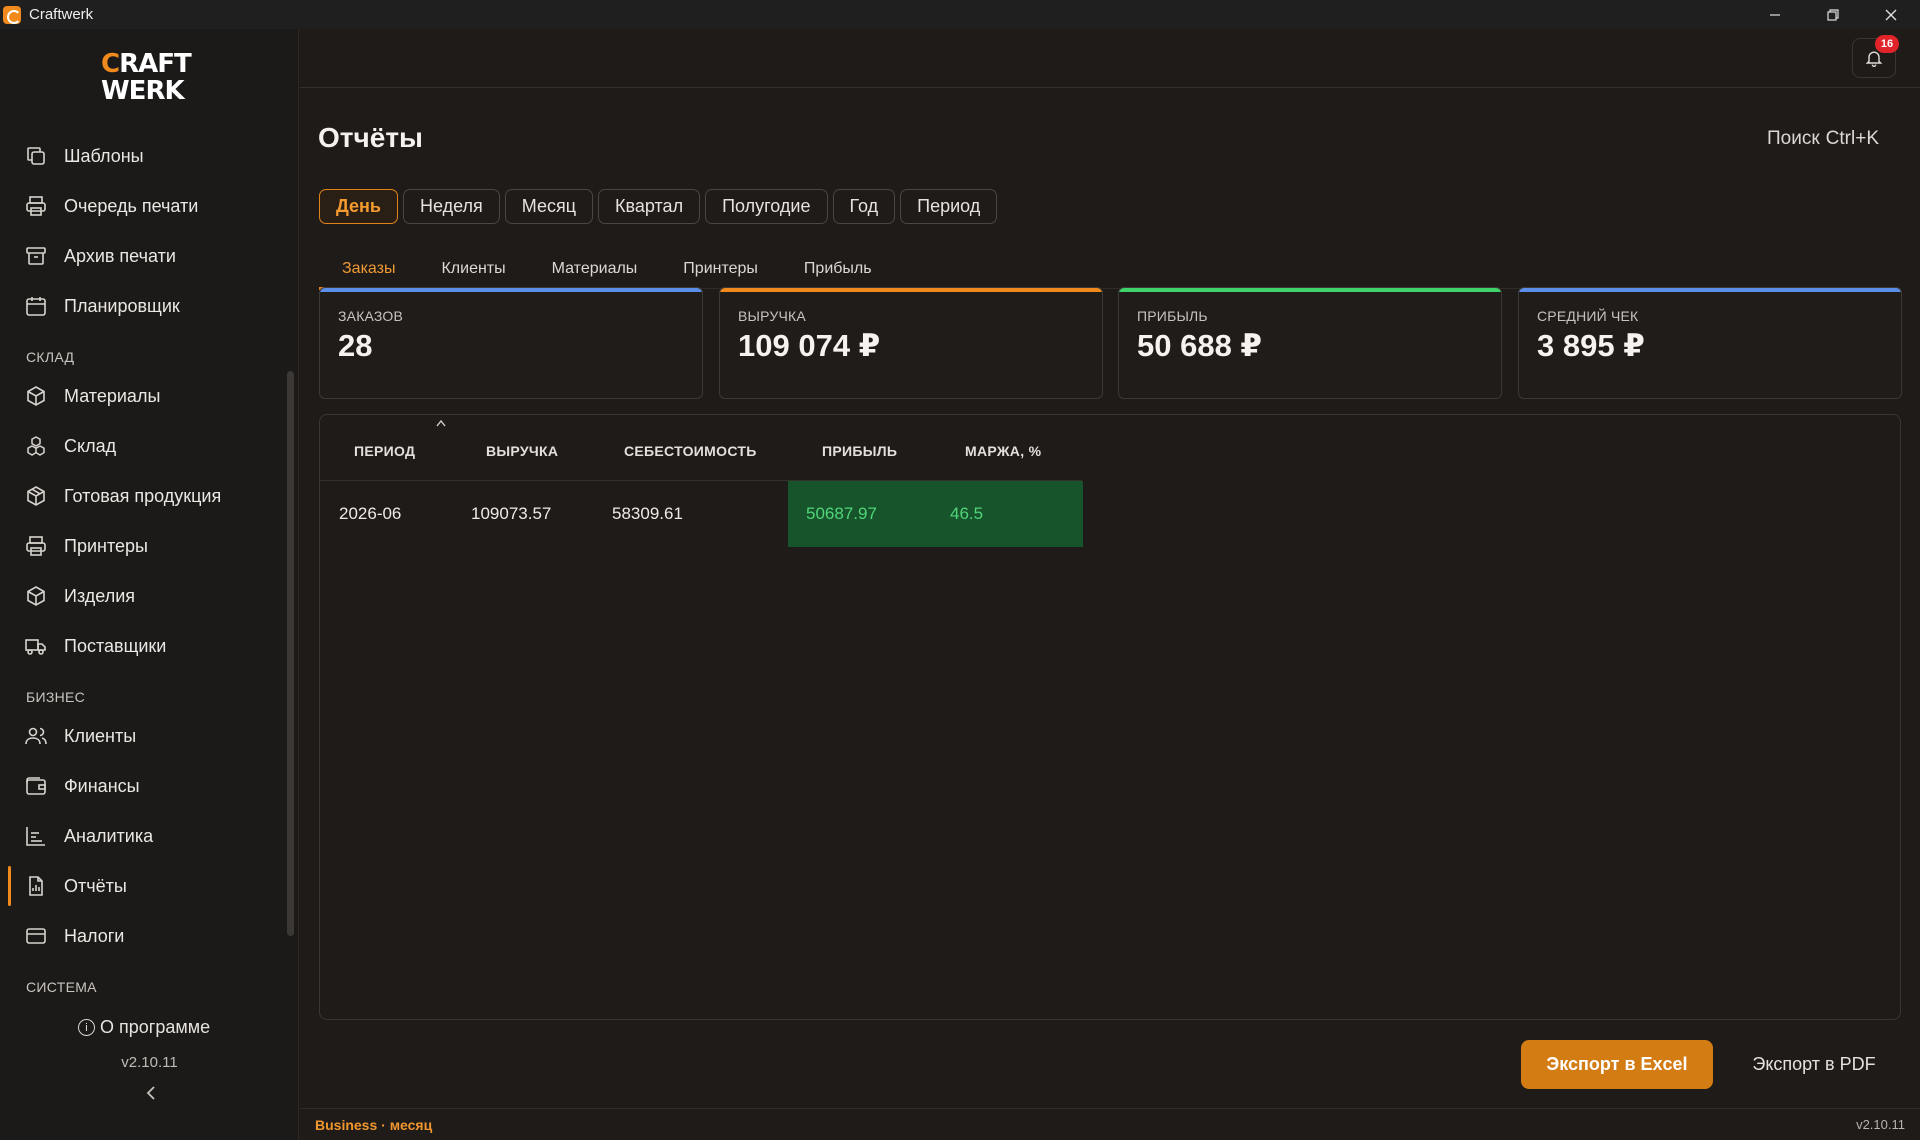 The image size is (1920, 1140). Describe the element at coordinates (690, 451) in the screenshot. I see `column-header-cost: СЕБЕСТОИМОСТЬ` at that location.